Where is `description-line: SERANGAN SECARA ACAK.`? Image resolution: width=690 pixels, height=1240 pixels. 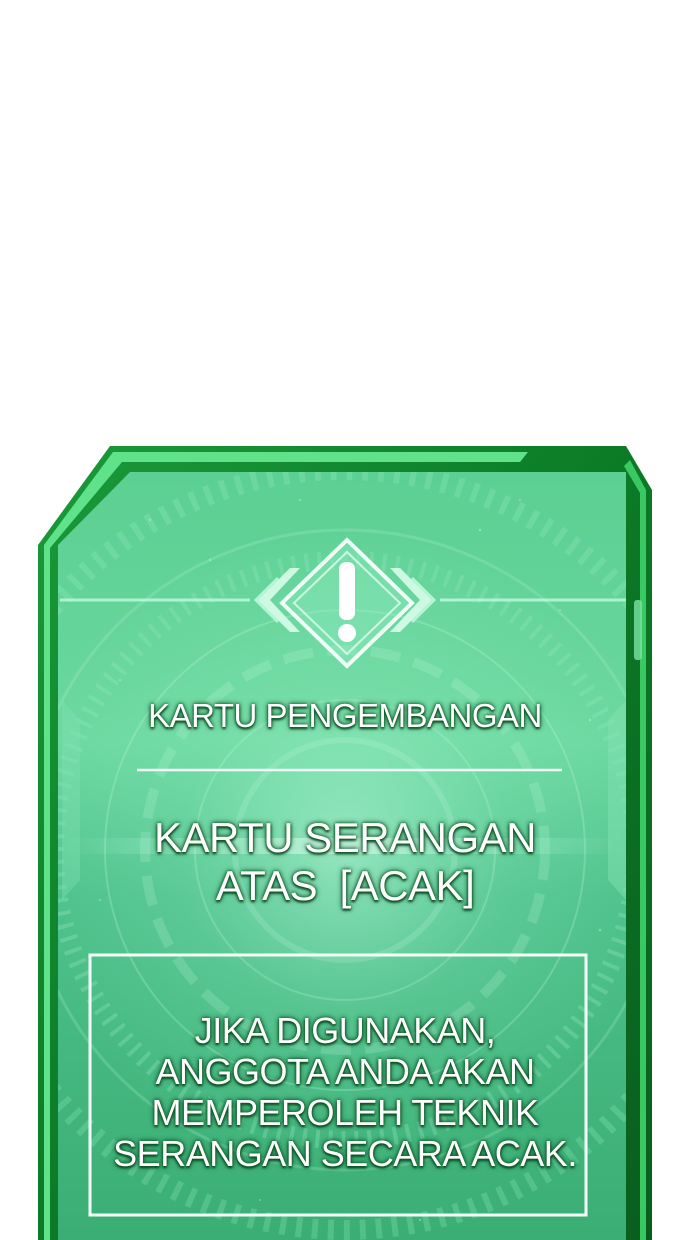 description-line: SERANGAN SECARA ACAK. is located at coordinates (345, 1153).